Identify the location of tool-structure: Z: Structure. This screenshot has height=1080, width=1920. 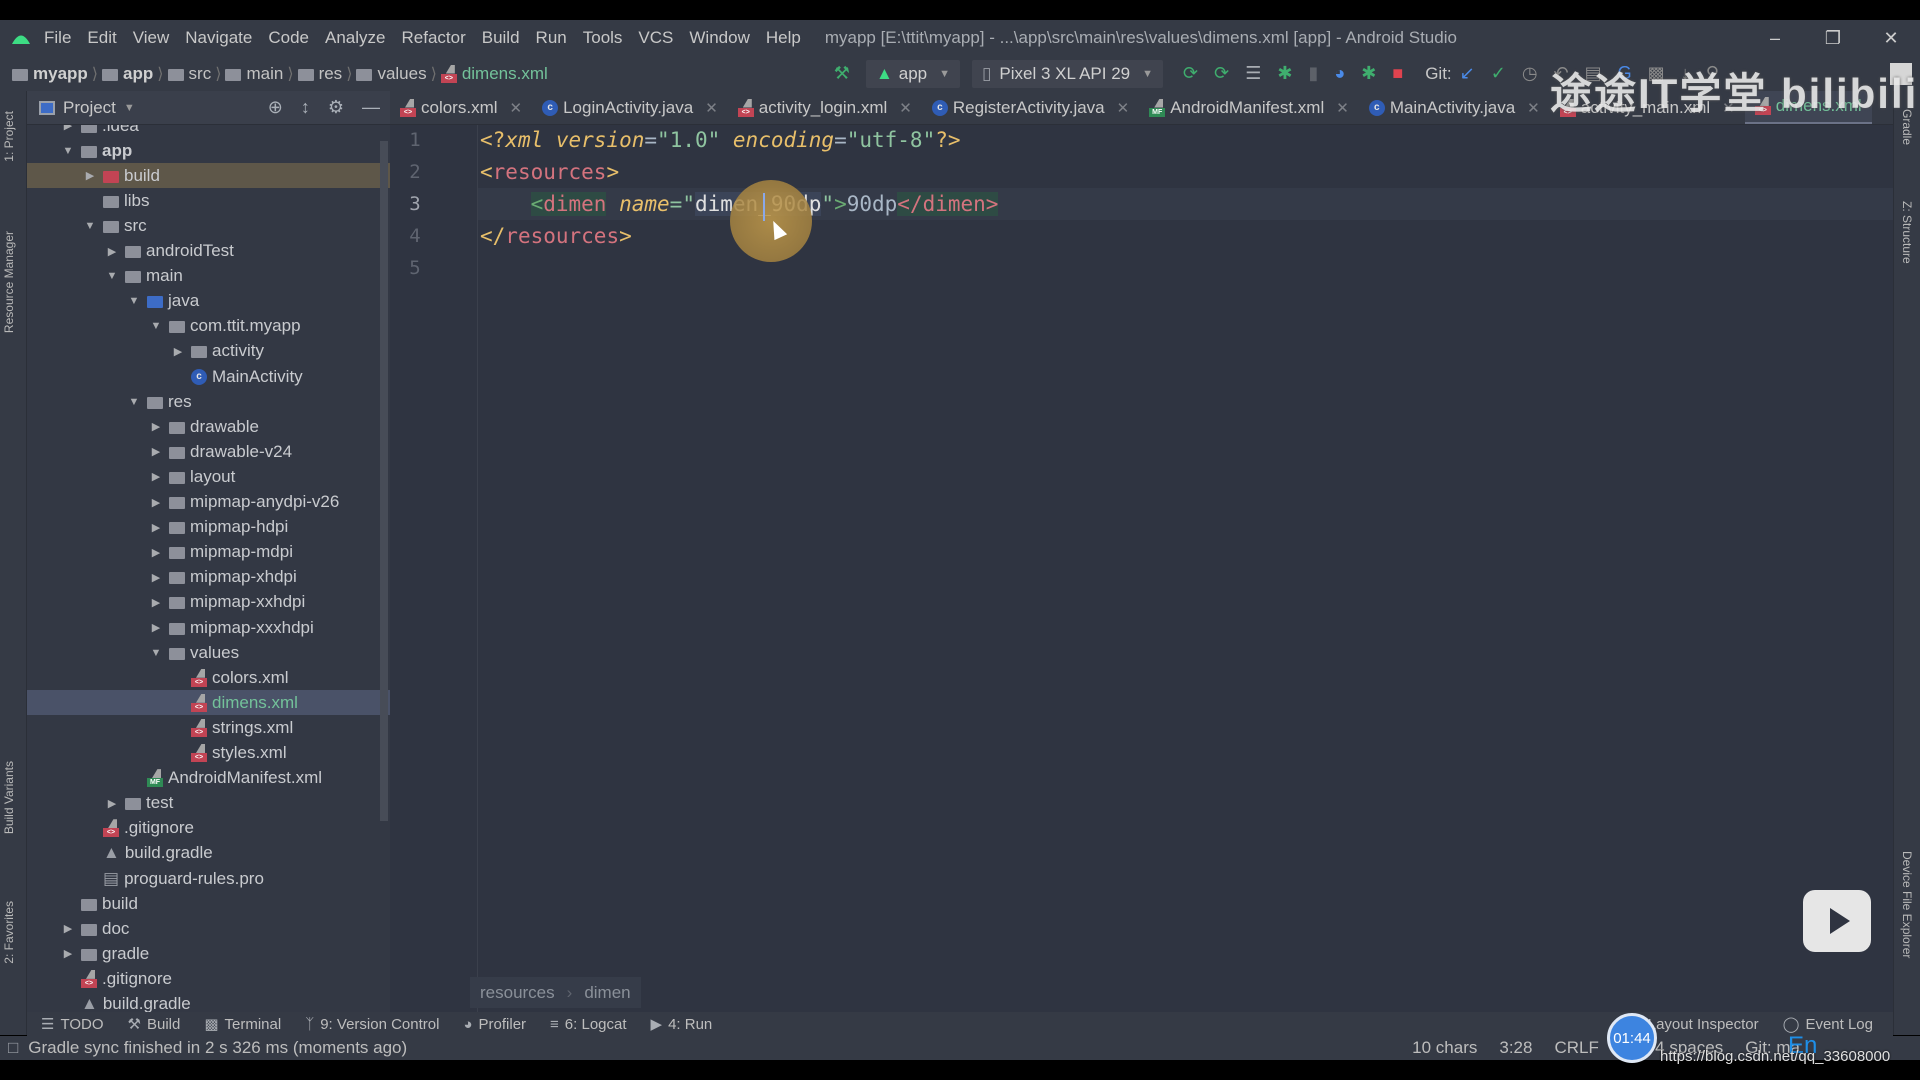
(1907, 232).